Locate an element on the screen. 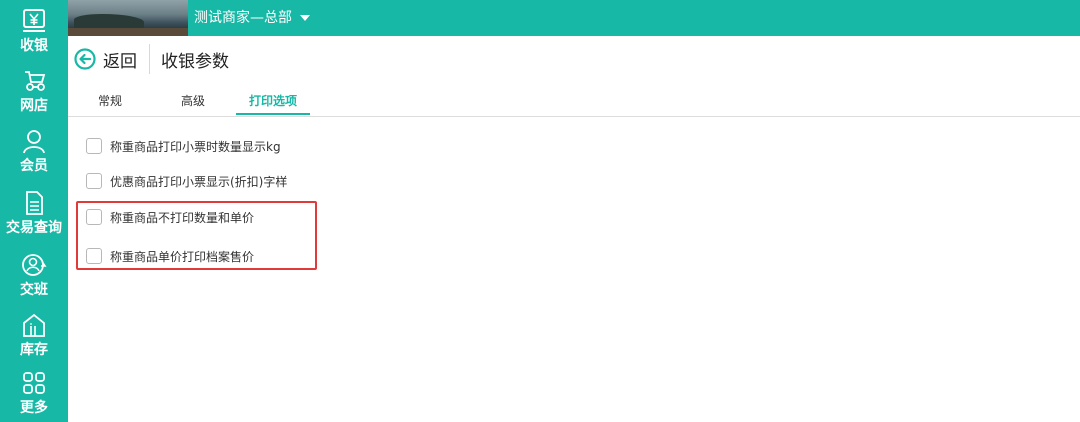  banner-hill is located at coordinates (109, 21).